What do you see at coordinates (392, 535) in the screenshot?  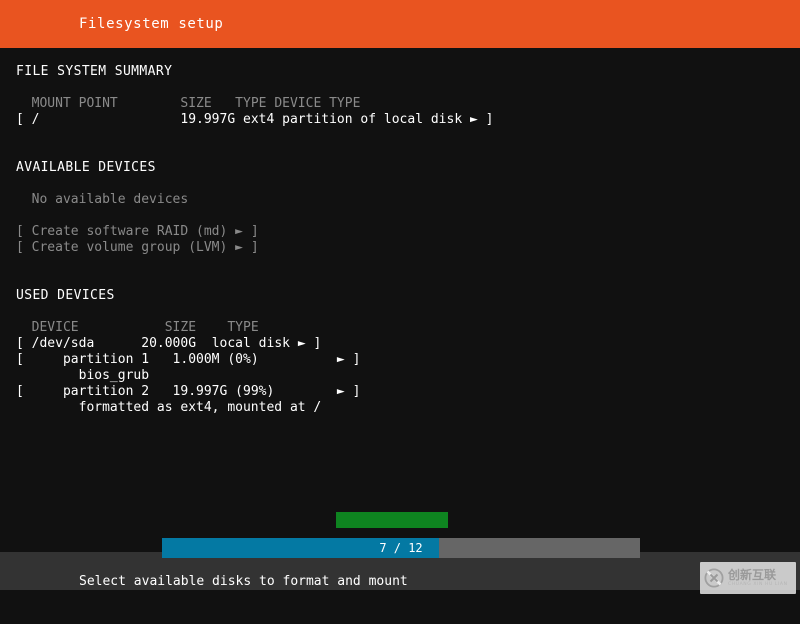 I see `done-button: [ Done ]` at bounding box center [392, 535].